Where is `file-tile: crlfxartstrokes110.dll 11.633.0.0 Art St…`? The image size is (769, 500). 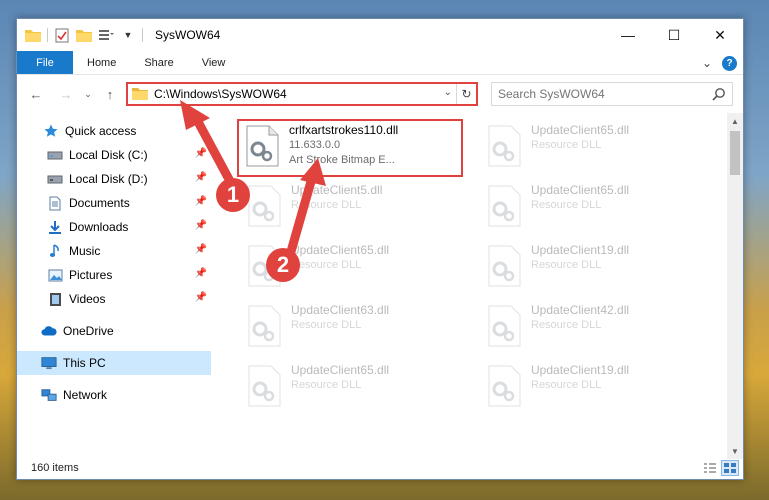 file-tile: crlfxartstrokes110.dll 11.633.0.0 Art St… is located at coordinates (350, 148).